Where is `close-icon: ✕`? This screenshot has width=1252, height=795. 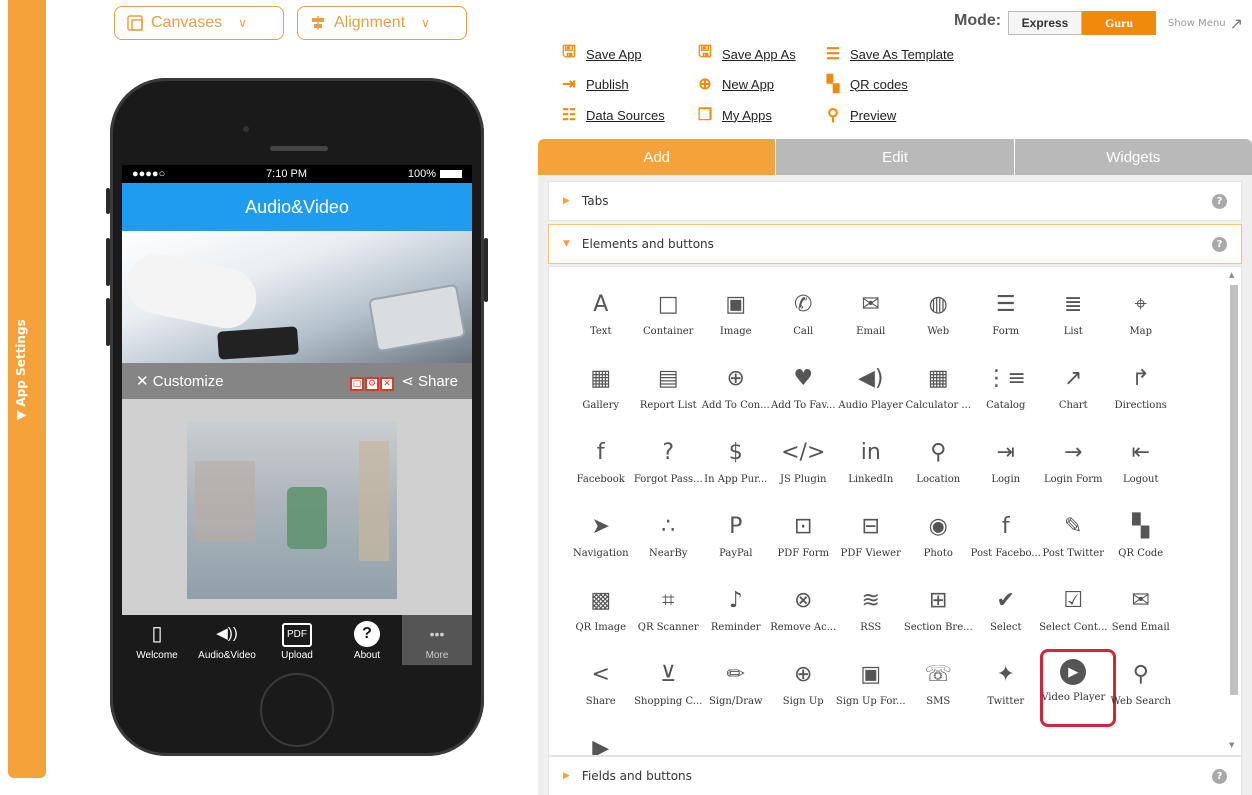
close-icon: ✕ is located at coordinates (387, 384).